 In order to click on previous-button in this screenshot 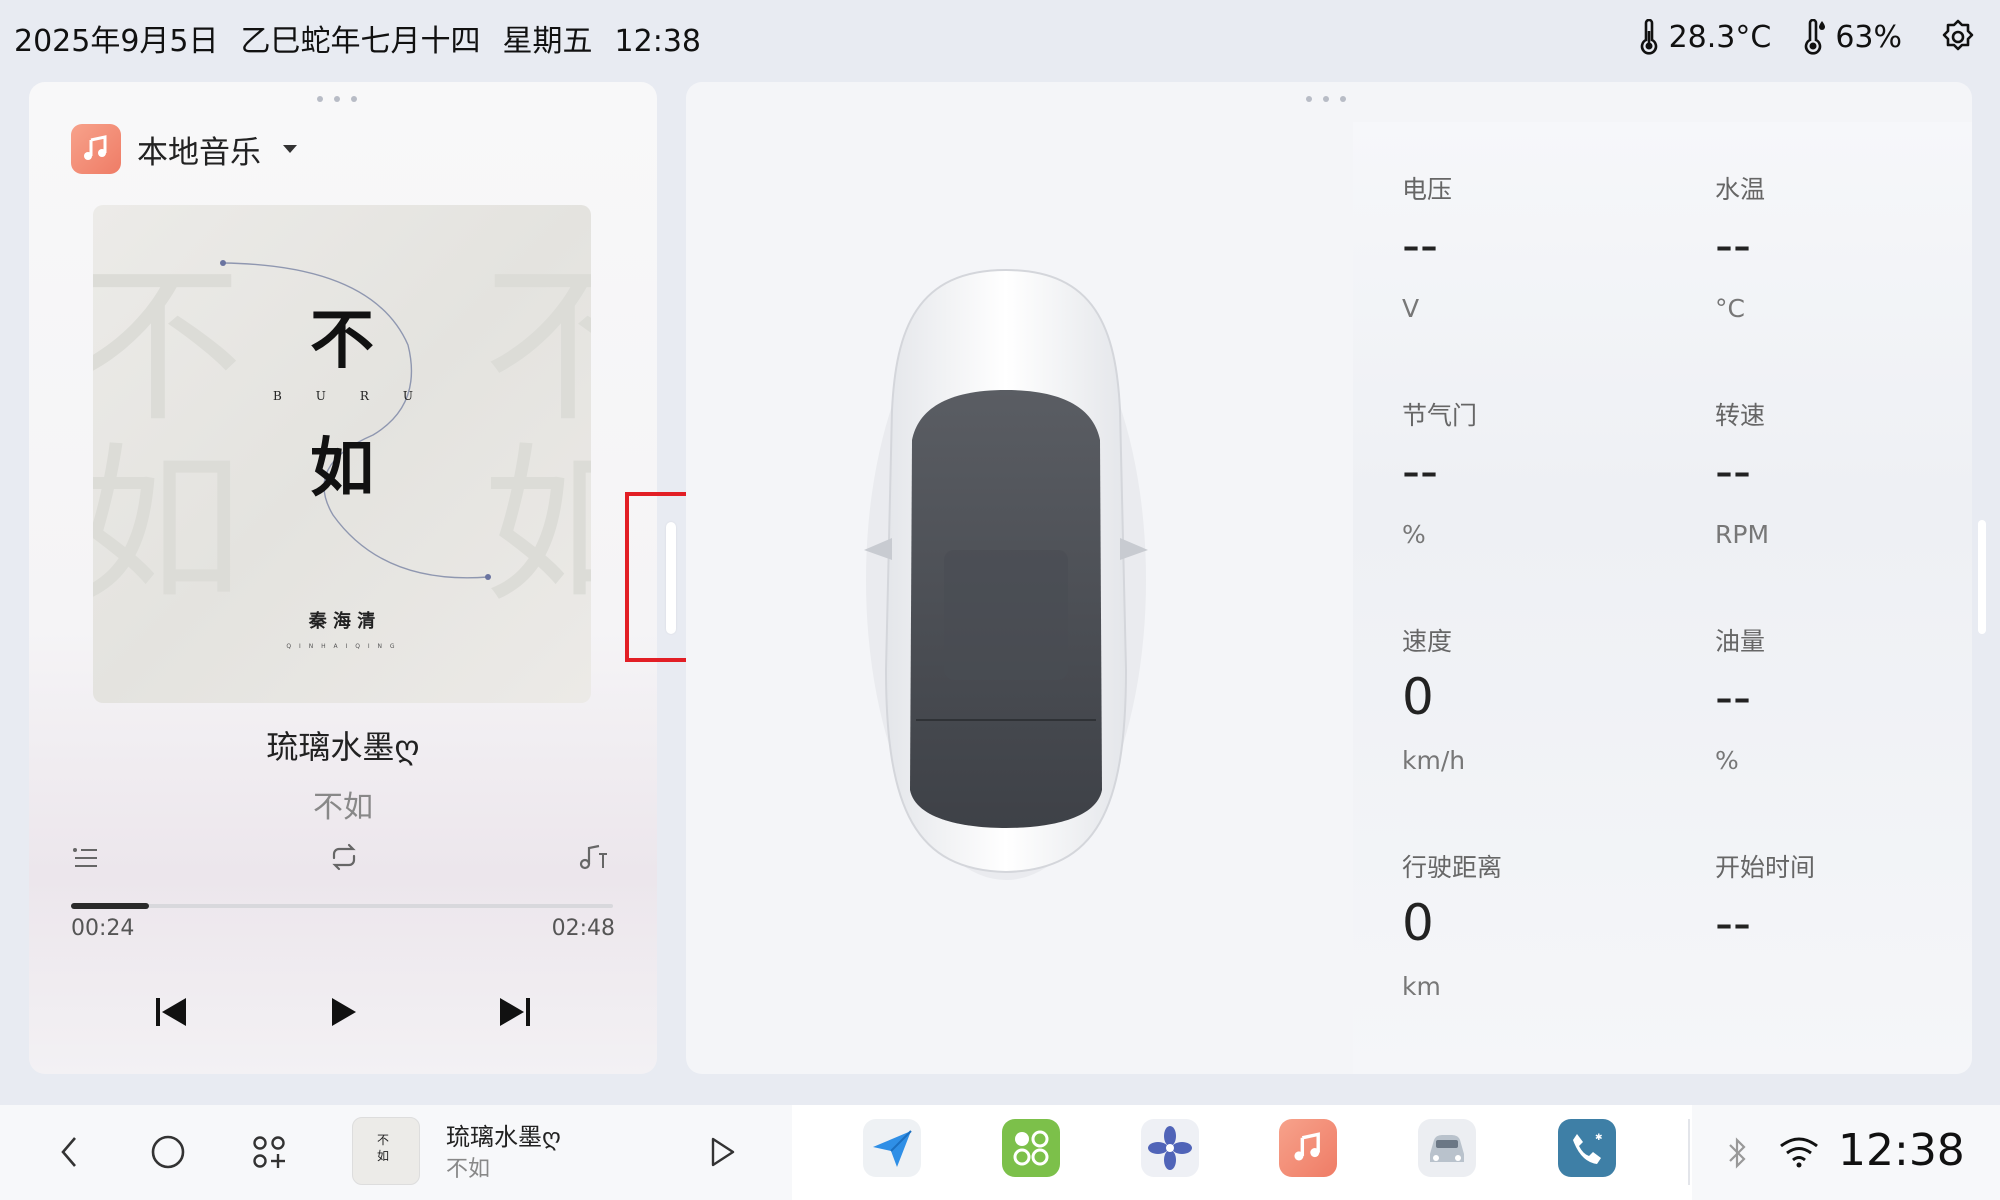, I will do `click(171, 1012)`.